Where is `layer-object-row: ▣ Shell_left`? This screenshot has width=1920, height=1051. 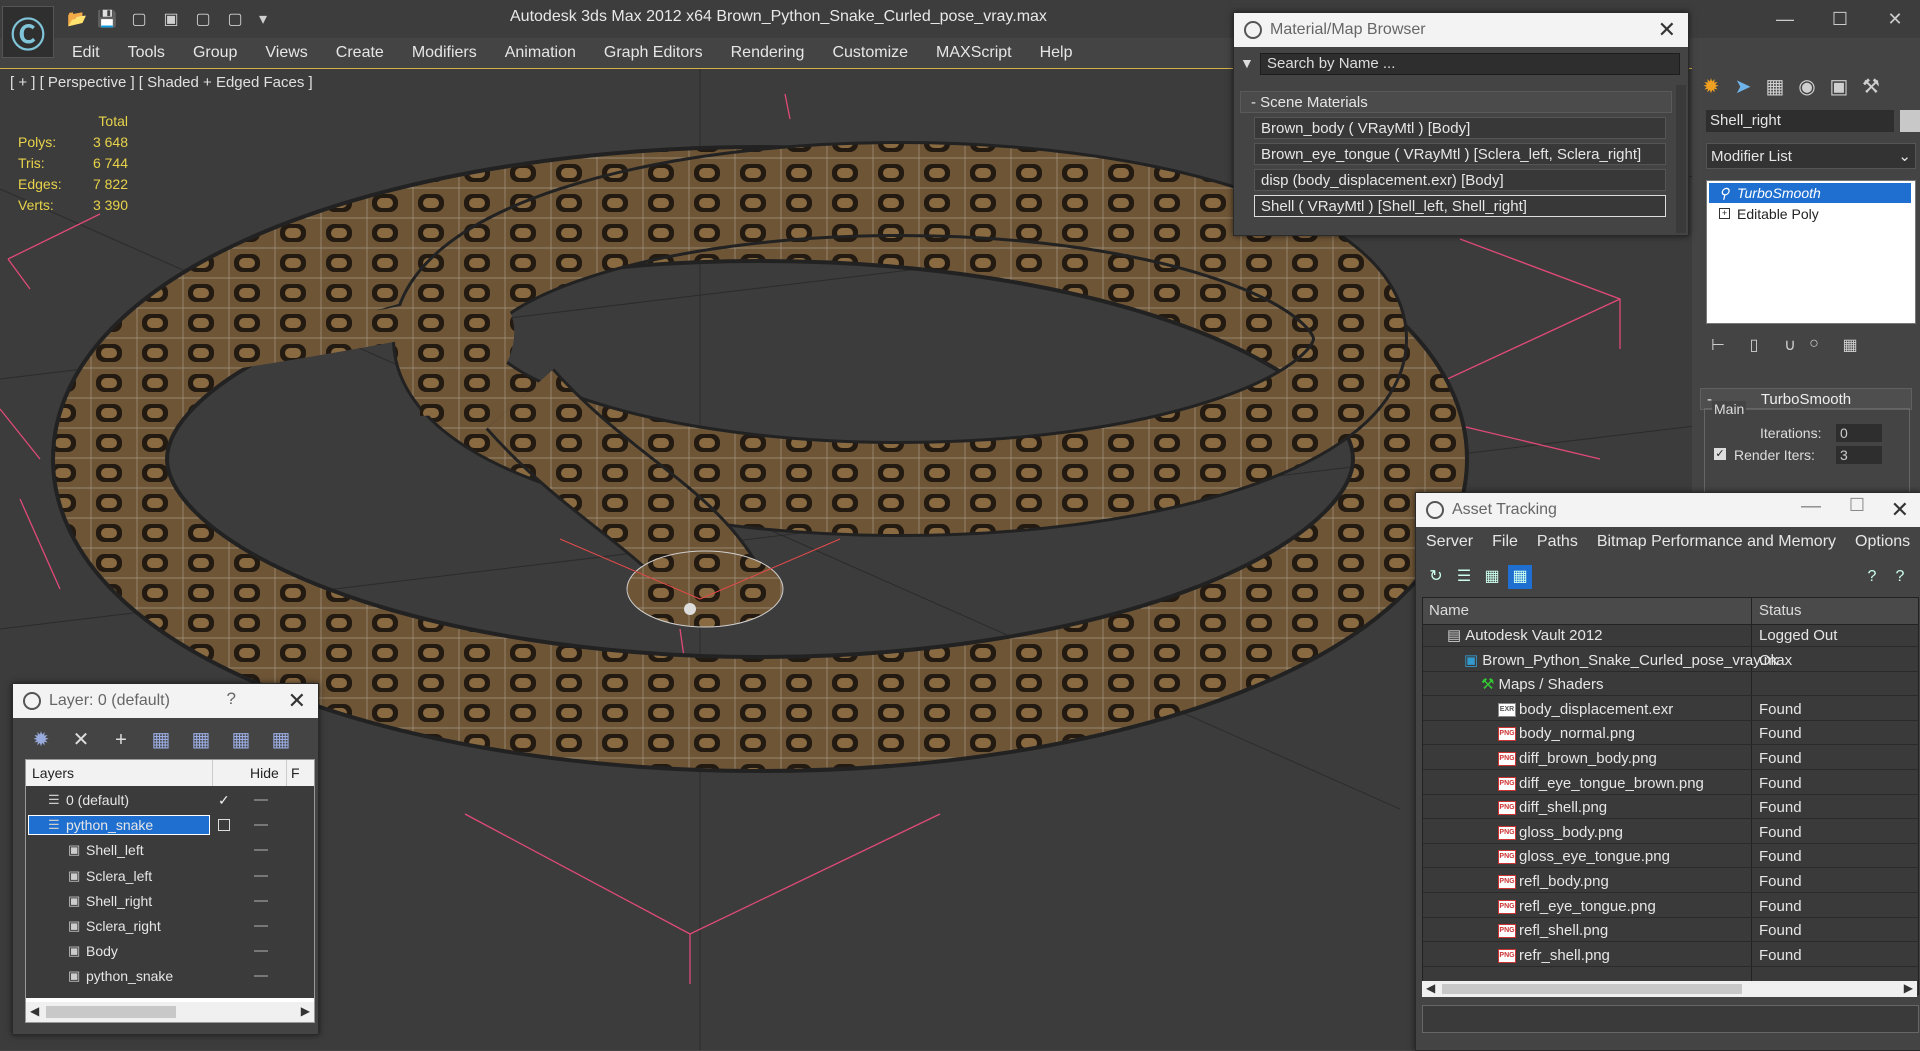
layer-object-row: ▣ Shell_left is located at coordinates (170, 850).